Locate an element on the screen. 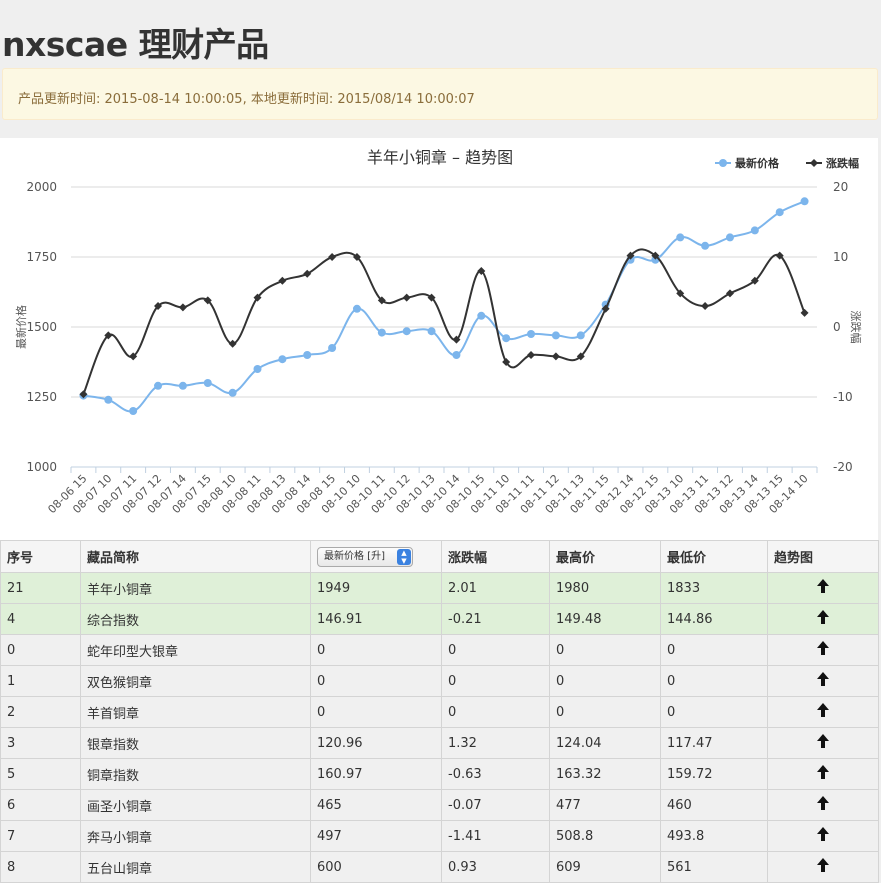 This screenshot has height=883, width=881. table-row: 1 双色猴铜章 0 0 0 0 is located at coordinates (439, 681).